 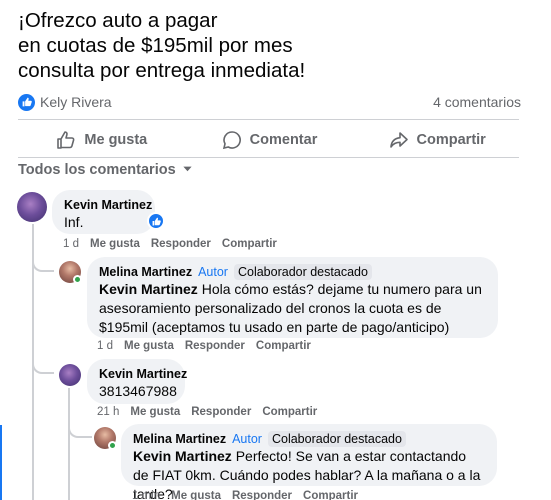 I want to click on post-line: en cuotas de $195mil por mes, so click(x=155, y=45).